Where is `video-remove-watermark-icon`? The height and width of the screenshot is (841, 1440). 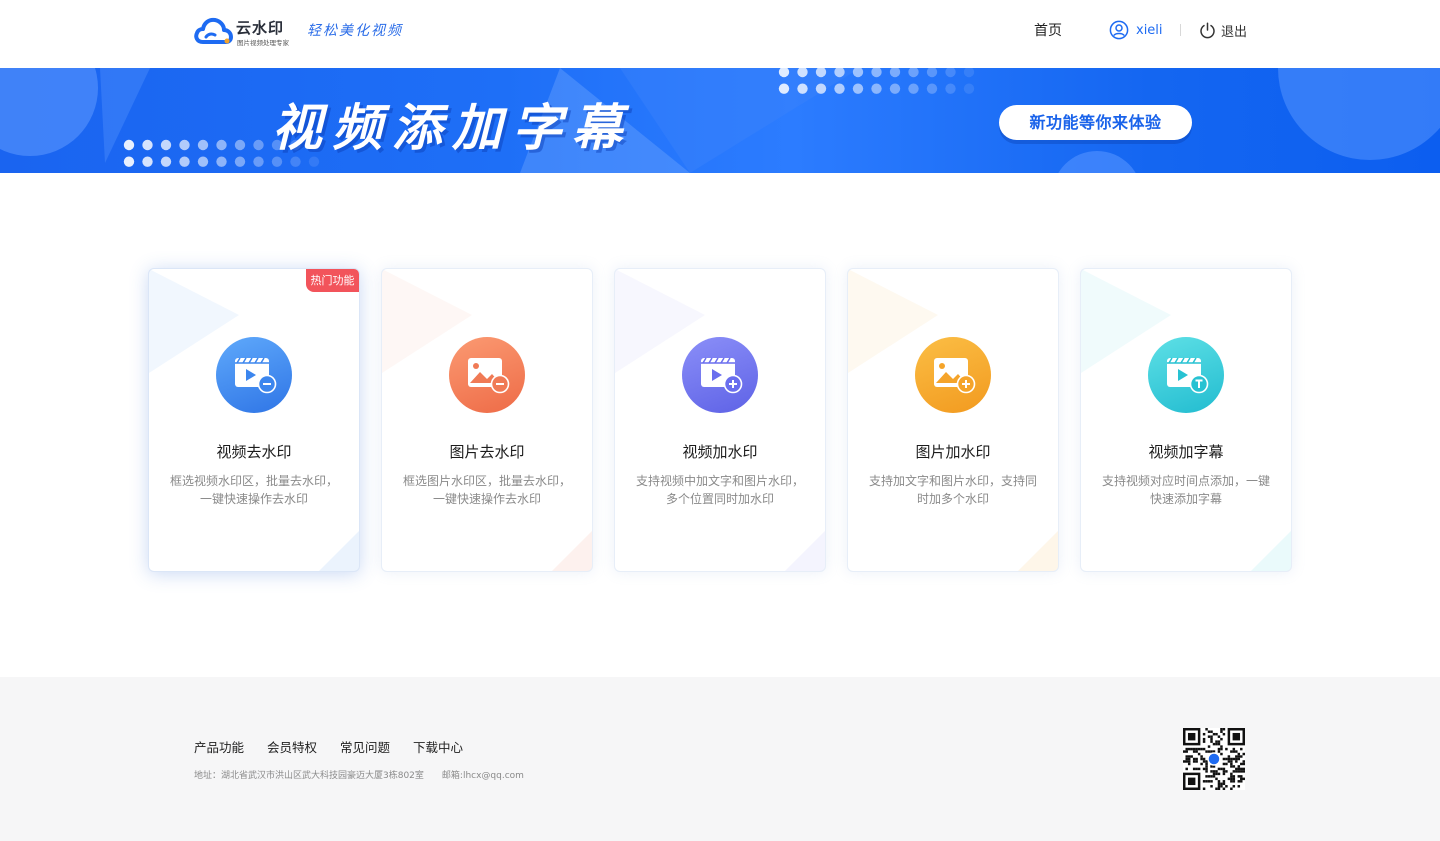 video-remove-watermark-icon is located at coordinates (254, 375).